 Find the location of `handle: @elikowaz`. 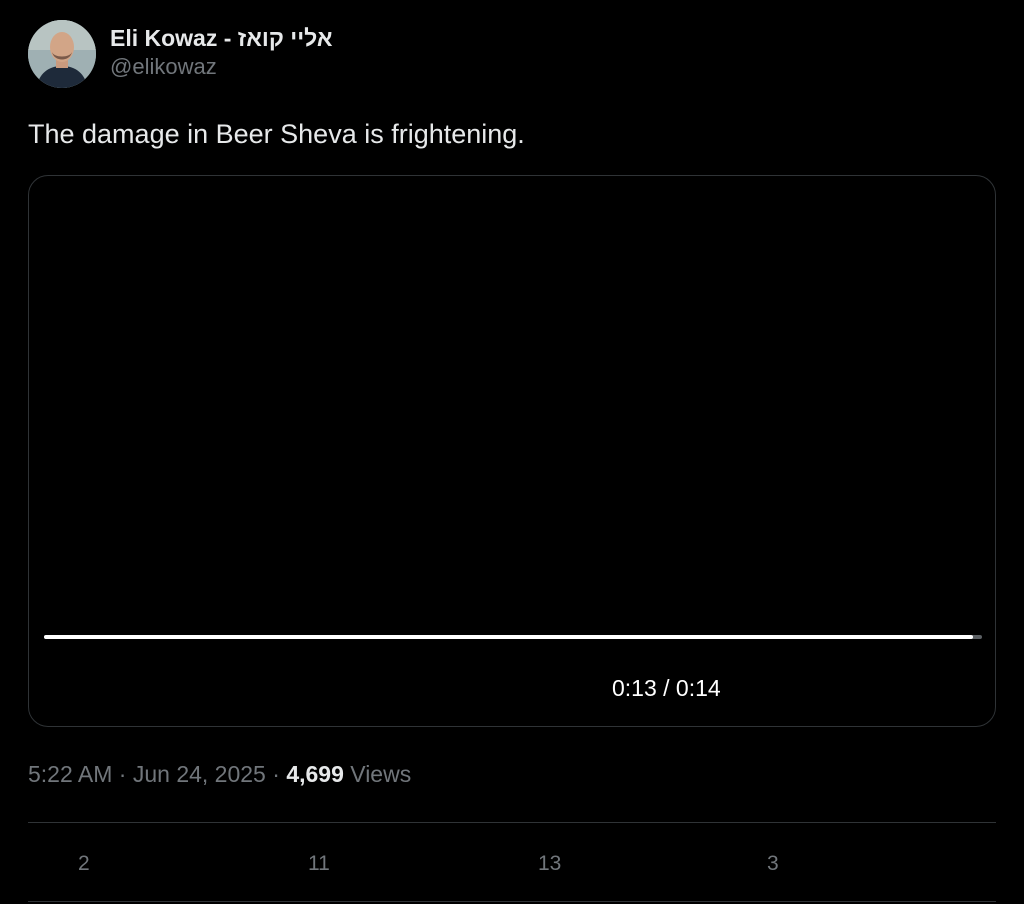

handle: @elikowaz is located at coordinates (221, 67).